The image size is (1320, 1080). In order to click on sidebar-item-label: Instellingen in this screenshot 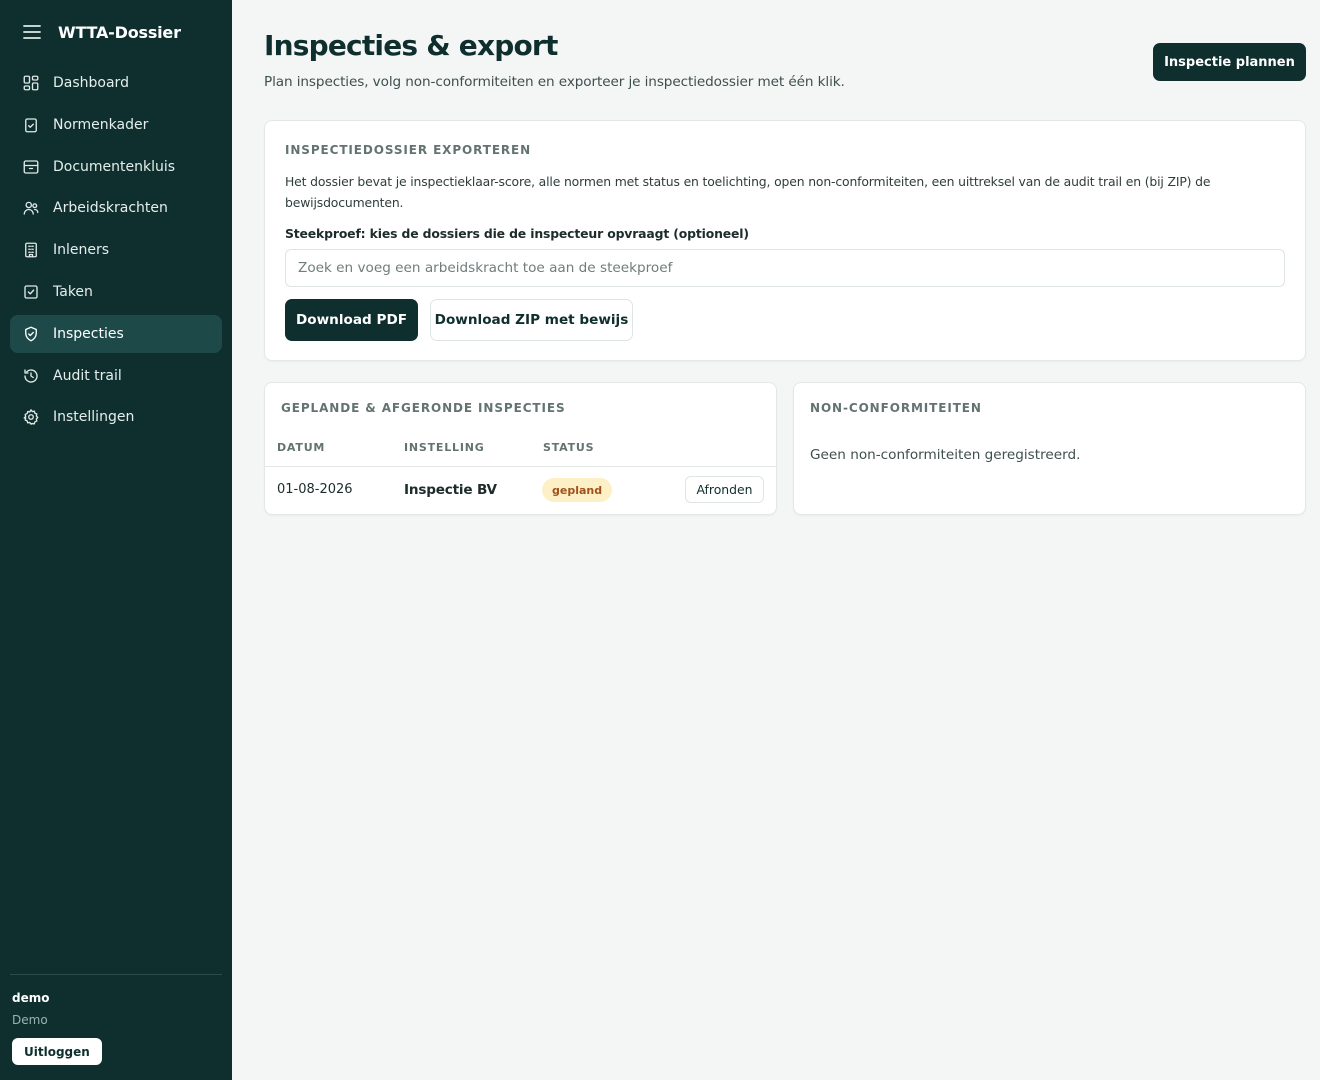, I will do `click(94, 417)`.